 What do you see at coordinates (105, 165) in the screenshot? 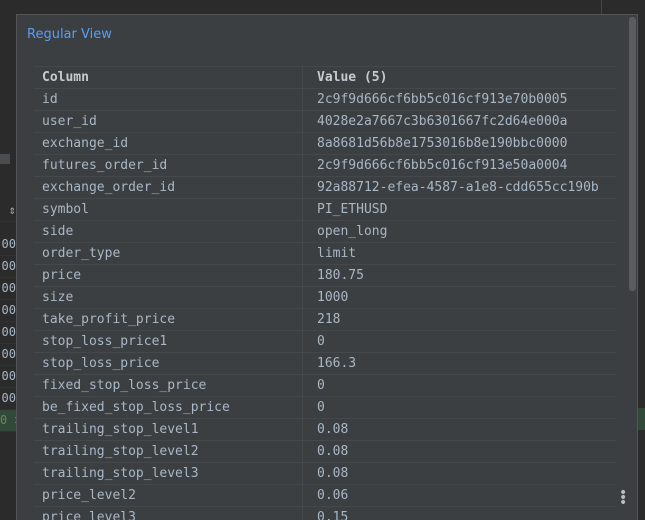
I see `column-name-cell: futures_order_id` at bounding box center [105, 165].